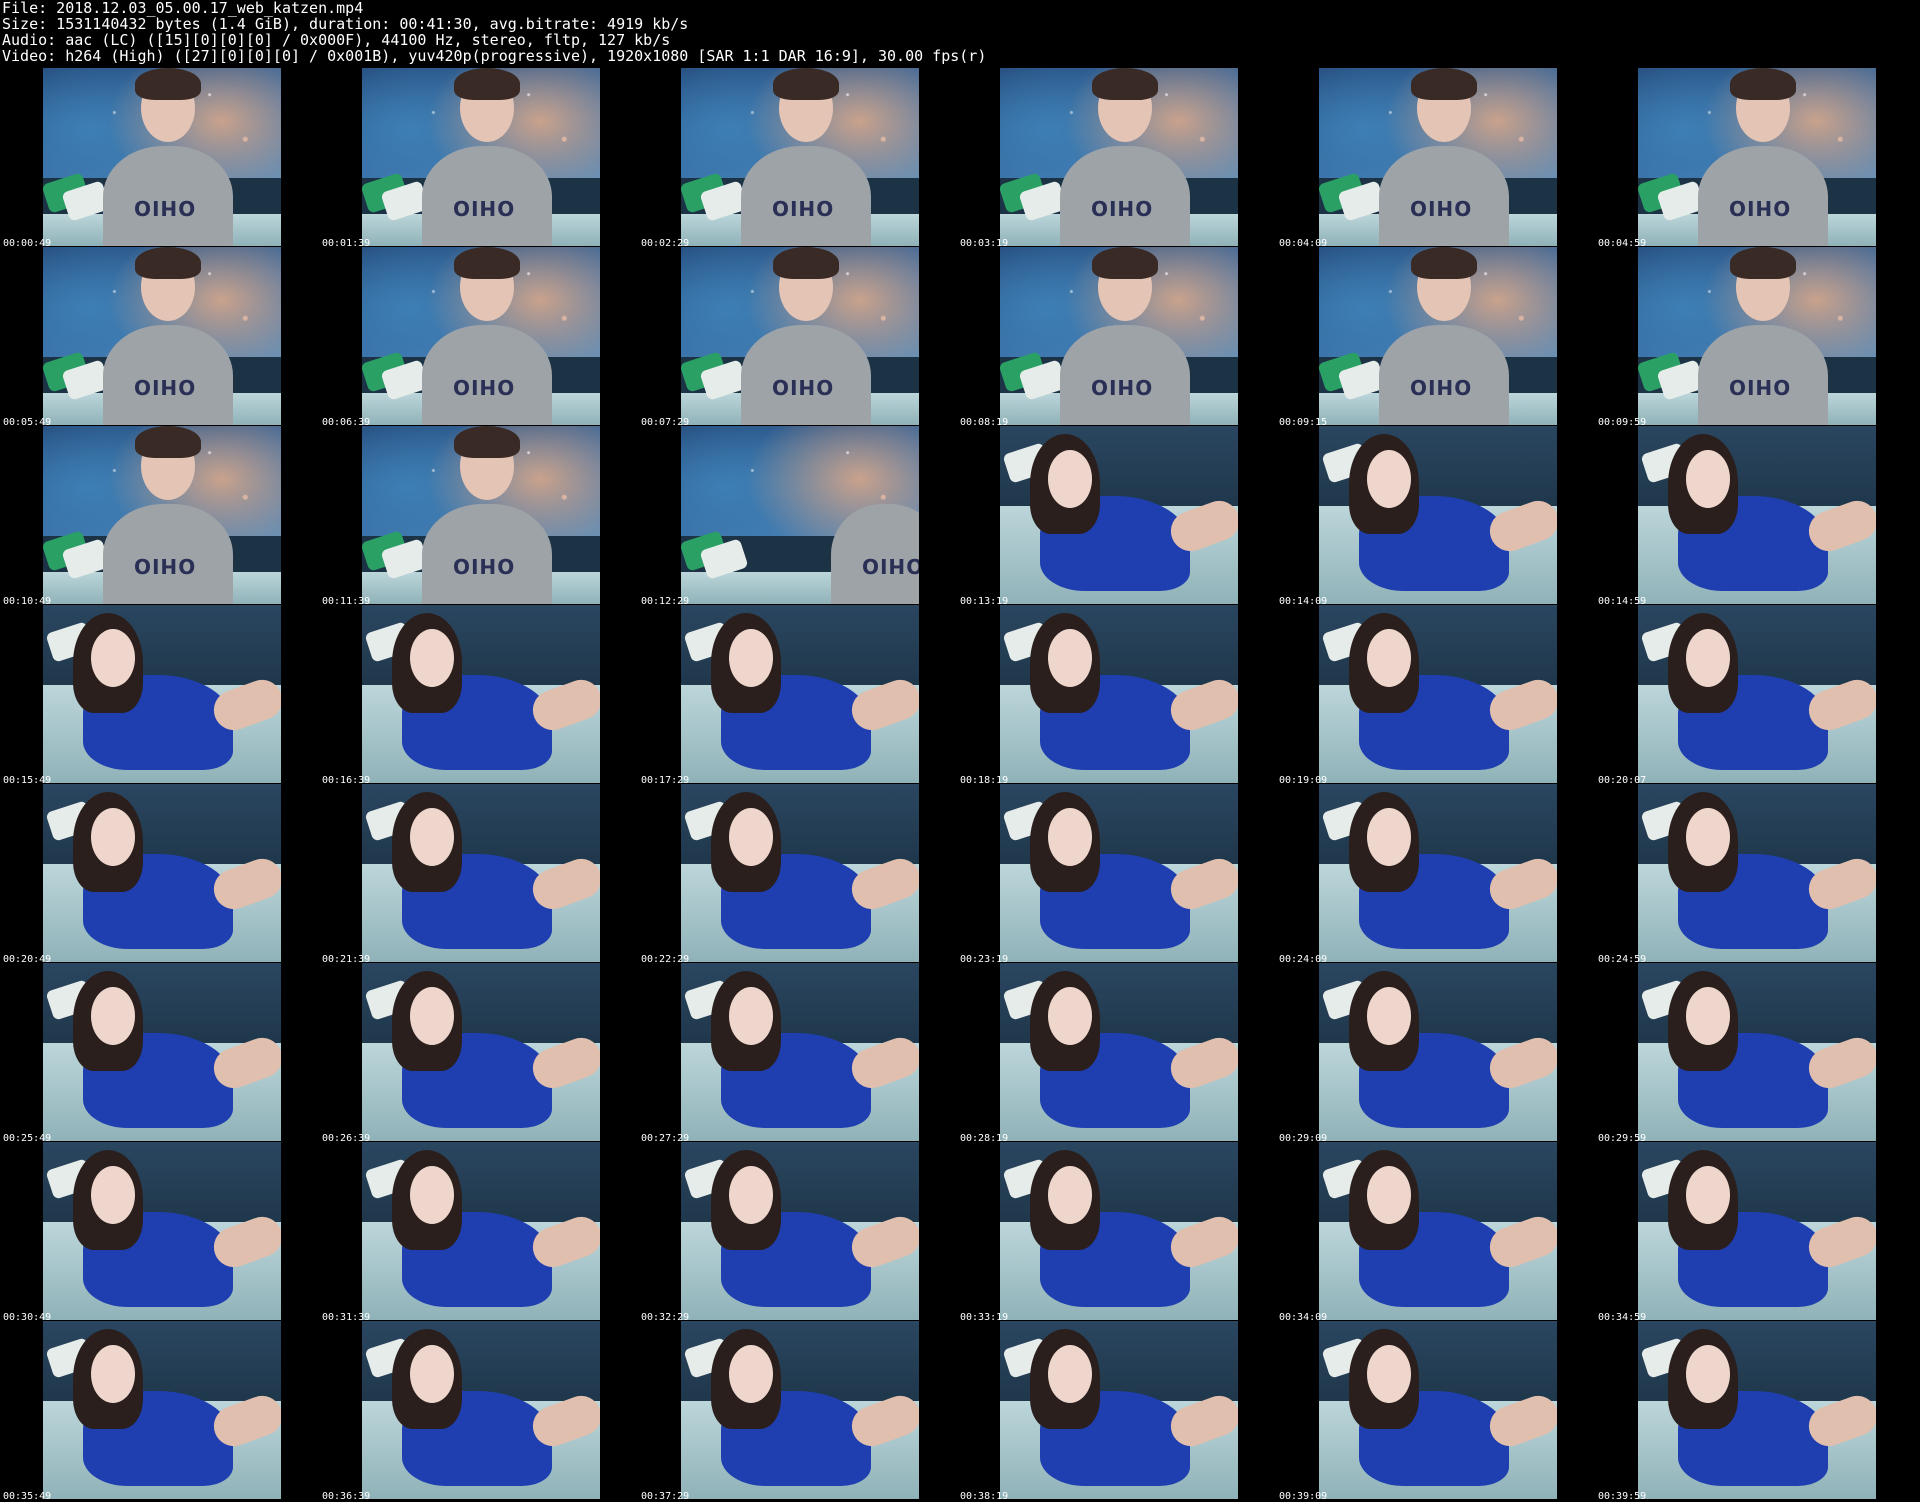 Image resolution: width=1920 pixels, height=1502 pixels. I want to click on thumbnail-cell: 00:22:29, so click(797, 874).